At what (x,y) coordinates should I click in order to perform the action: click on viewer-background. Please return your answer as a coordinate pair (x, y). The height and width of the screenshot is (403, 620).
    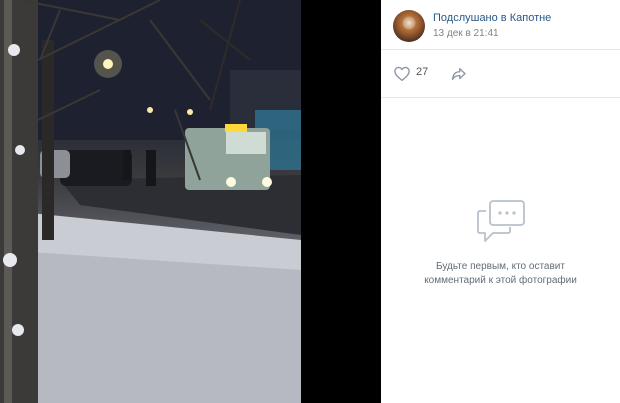
    Looking at the image, I should click on (341, 201).